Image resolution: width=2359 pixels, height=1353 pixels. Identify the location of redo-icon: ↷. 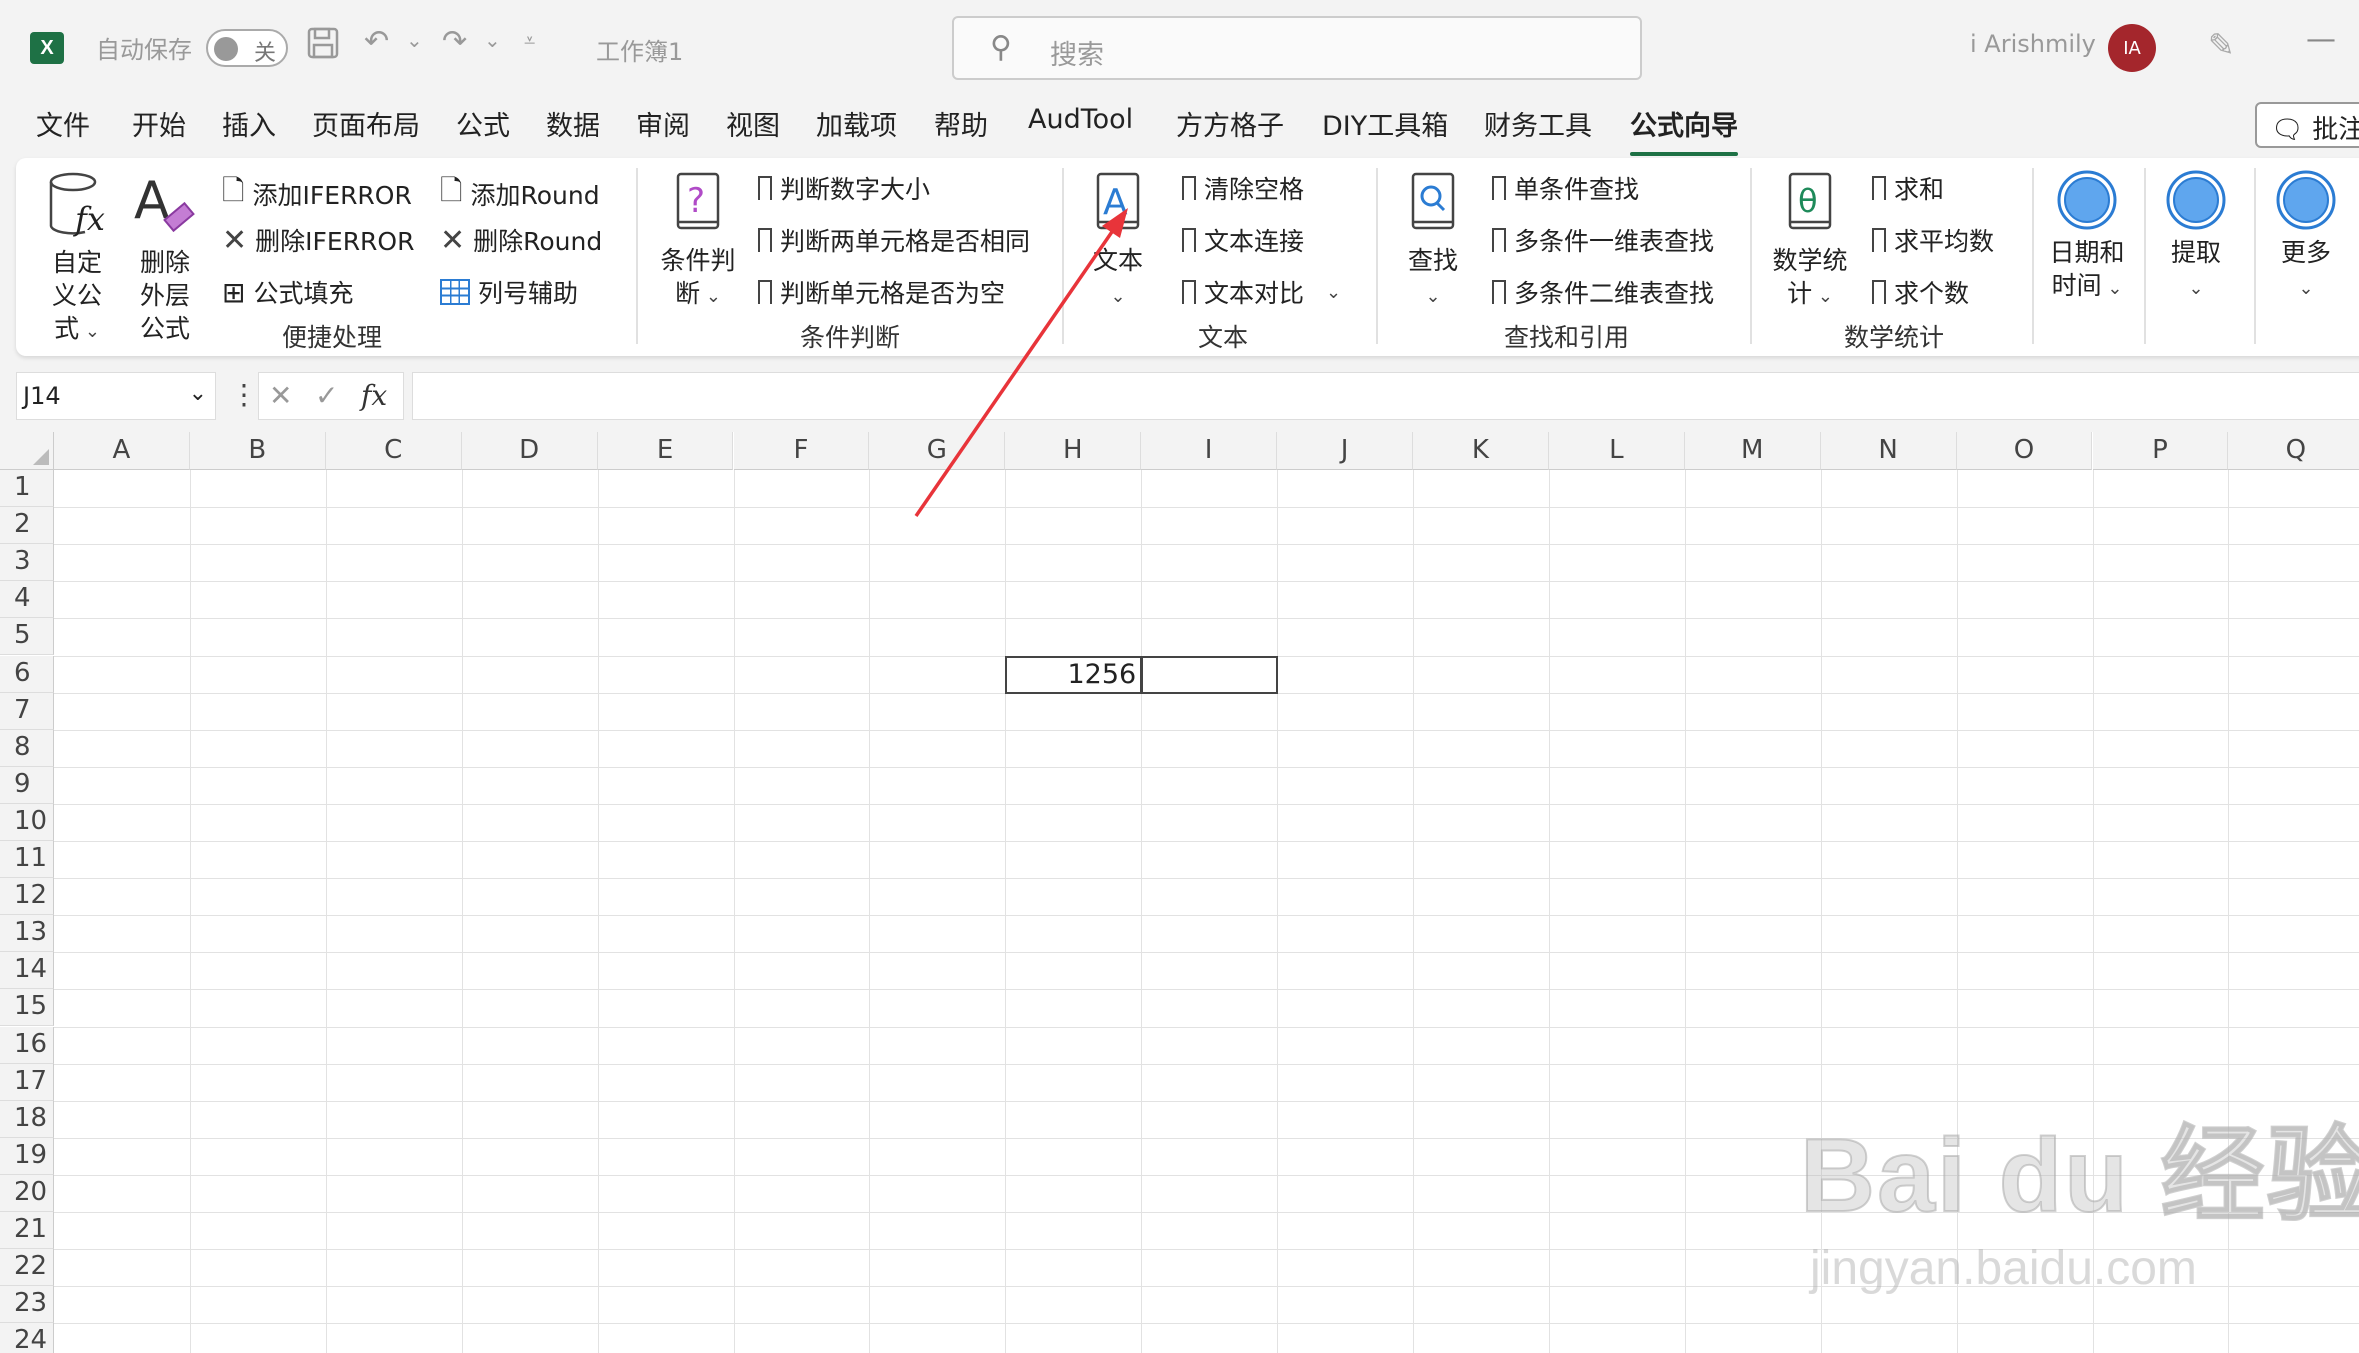
(454, 41).